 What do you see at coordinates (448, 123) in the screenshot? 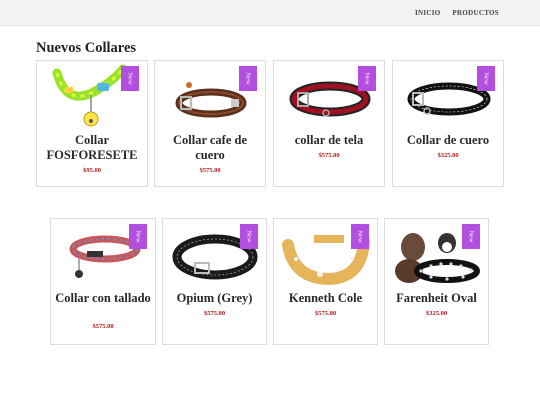
I see `product-card: New Collar de cuero $325.00` at bounding box center [448, 123].